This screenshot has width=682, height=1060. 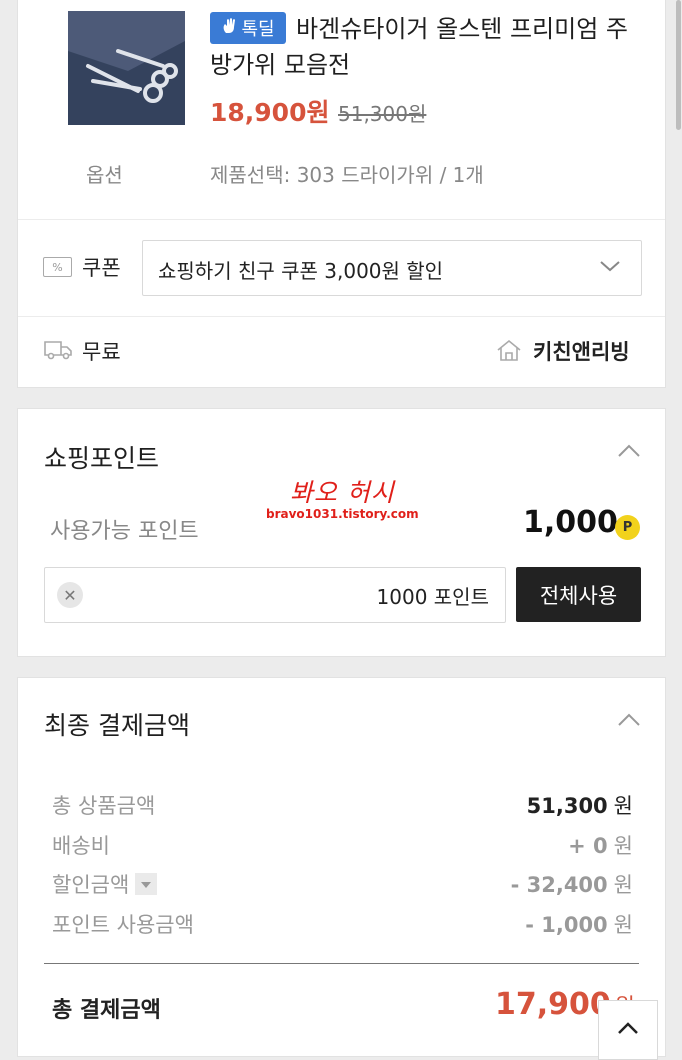 I want to click on original-price: 51,300원, so click(x=382, y=114).